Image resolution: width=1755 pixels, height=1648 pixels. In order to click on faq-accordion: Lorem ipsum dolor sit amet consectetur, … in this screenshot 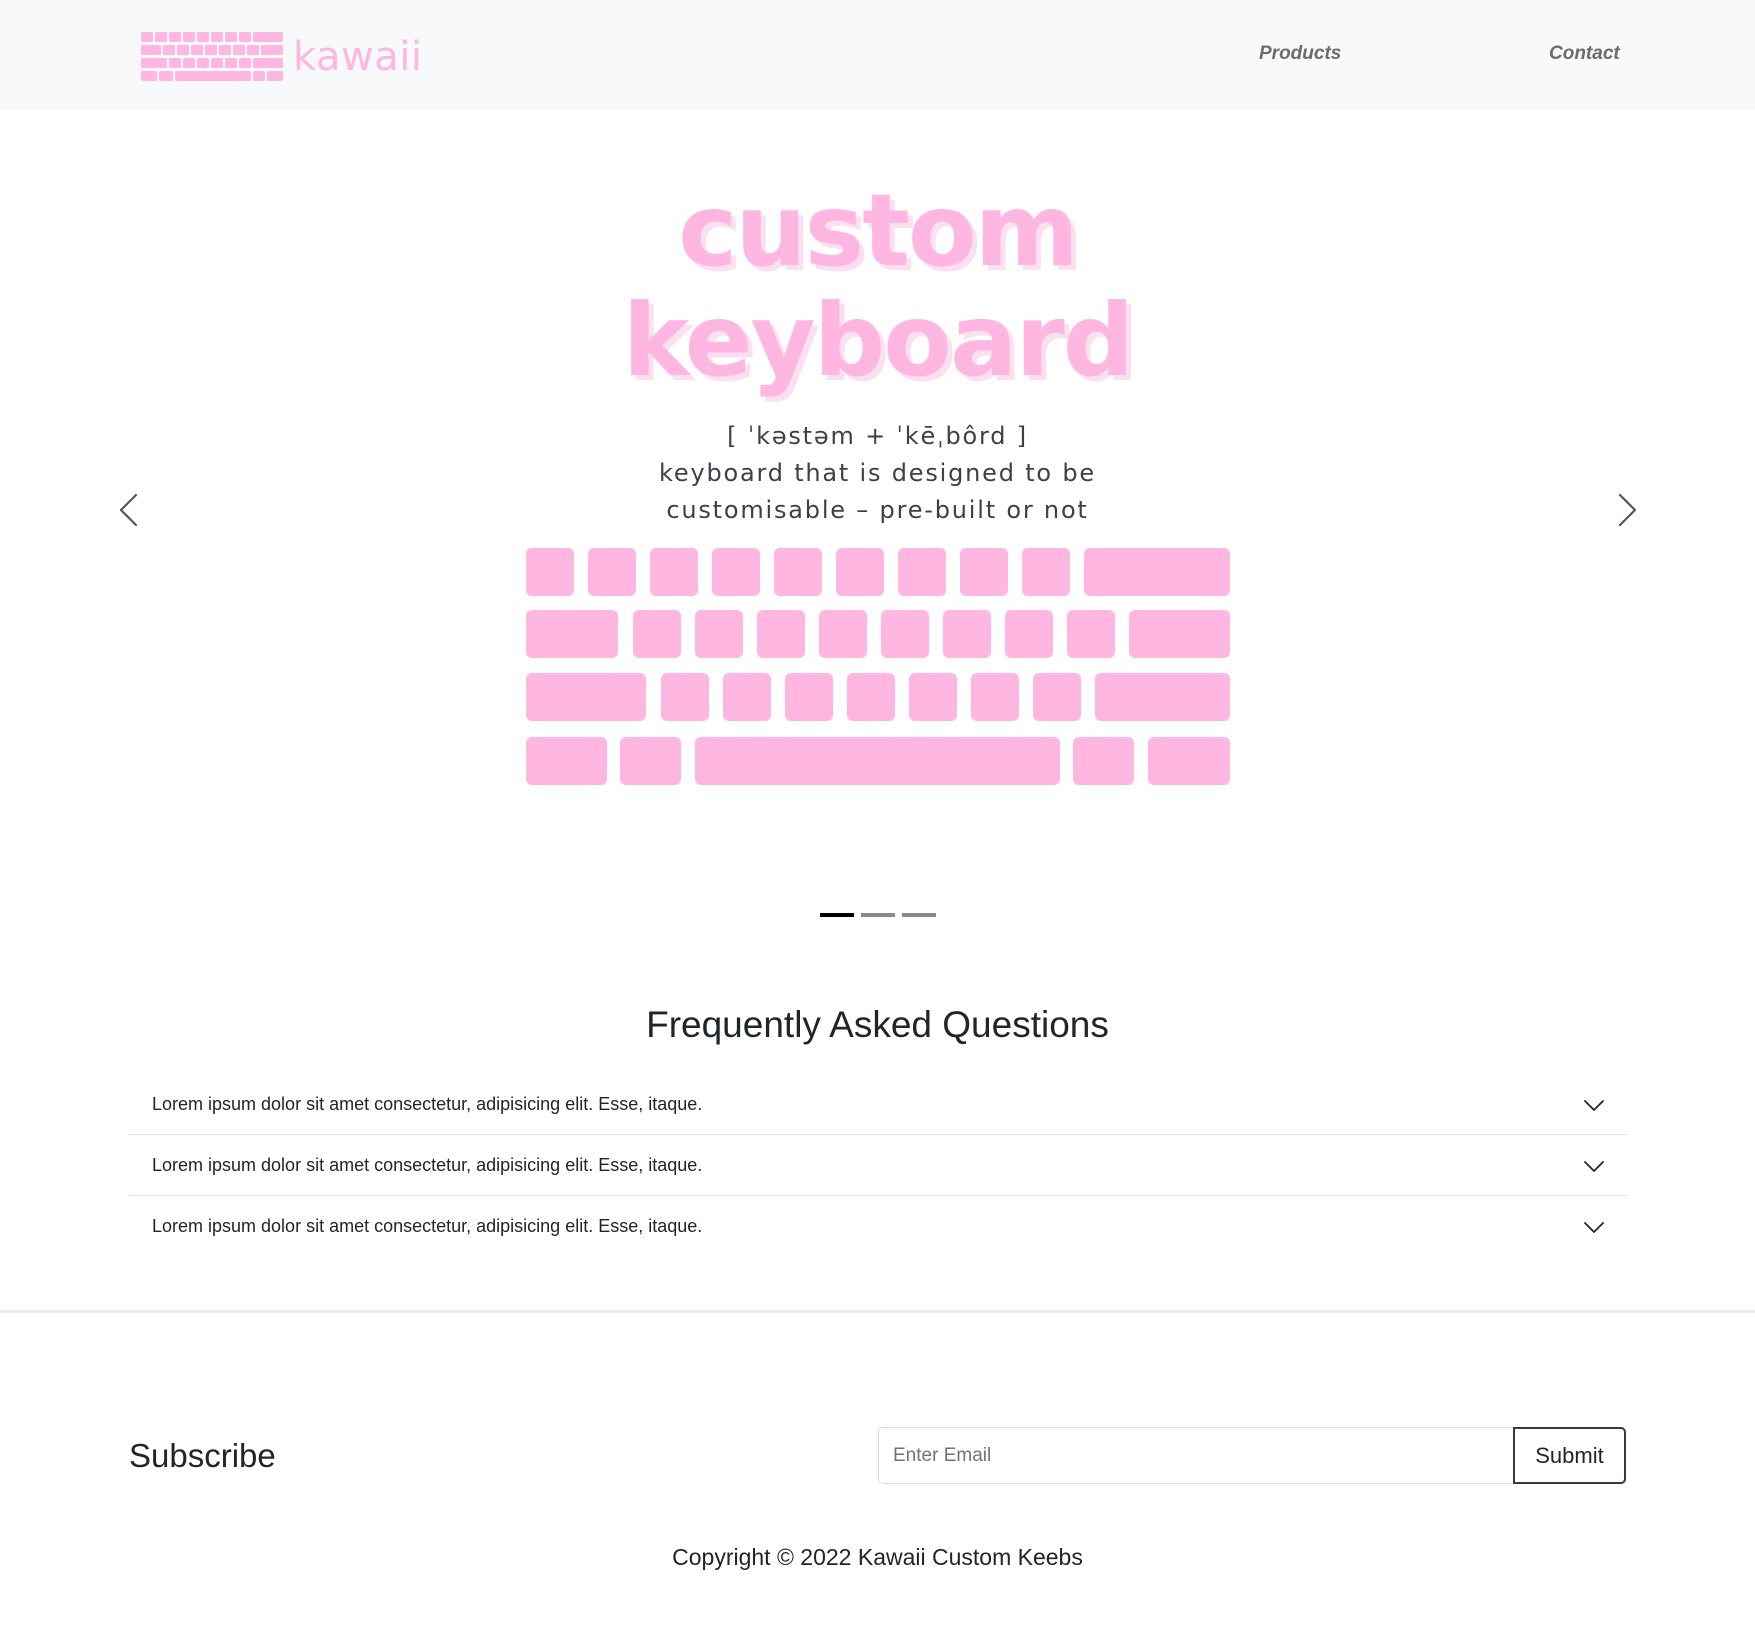, I will do `click(878, 1165)`.